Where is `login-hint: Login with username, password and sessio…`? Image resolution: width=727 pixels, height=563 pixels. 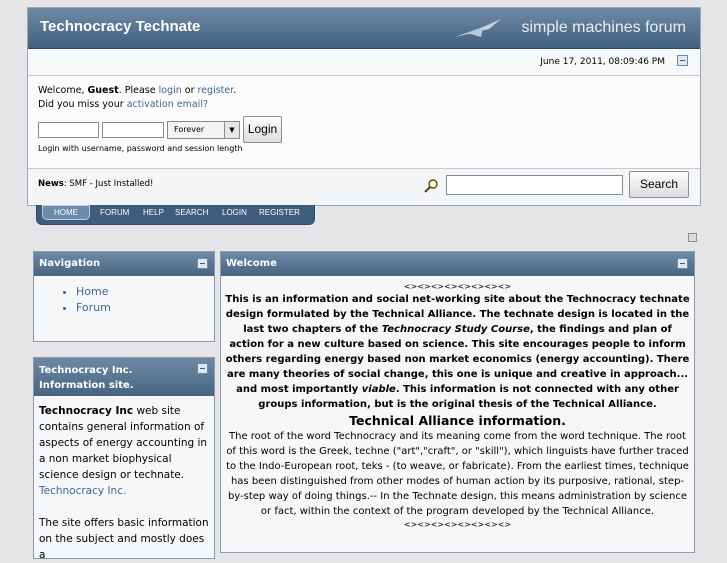 login-hint: Login with username, password and sessio… is located at coordinates (140, 148).